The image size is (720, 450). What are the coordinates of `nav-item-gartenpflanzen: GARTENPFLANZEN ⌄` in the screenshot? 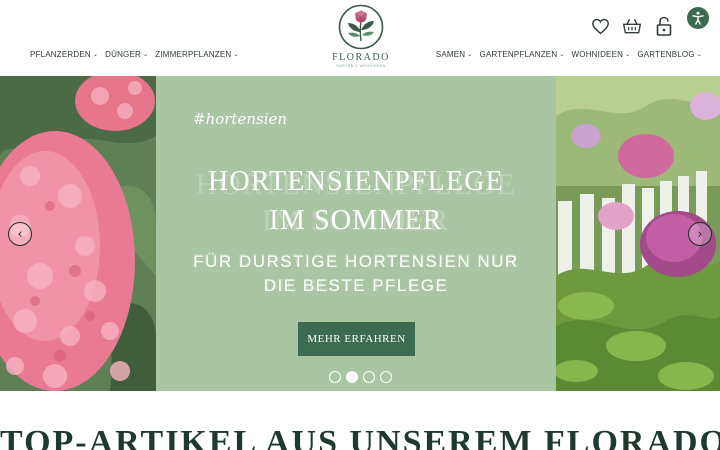 It's located at (522, 54).